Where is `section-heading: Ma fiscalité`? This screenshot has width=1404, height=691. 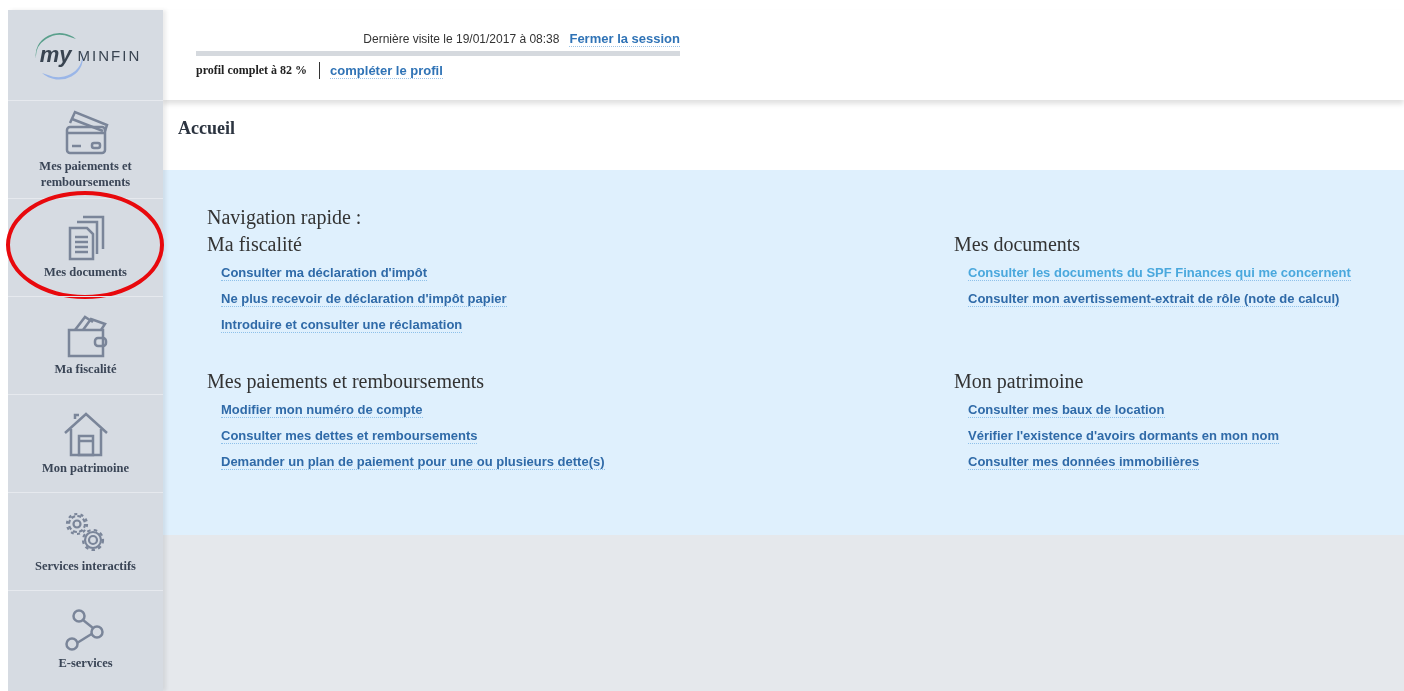
section-heading: Ma fiscalité is located at coordinates (255, 244).